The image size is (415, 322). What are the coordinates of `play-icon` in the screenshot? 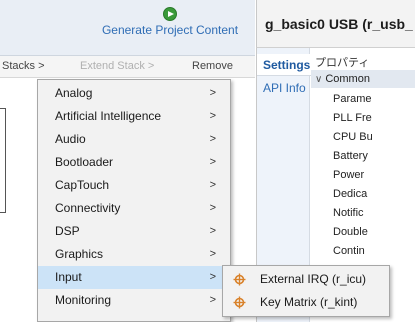 It's located at (170, 14).